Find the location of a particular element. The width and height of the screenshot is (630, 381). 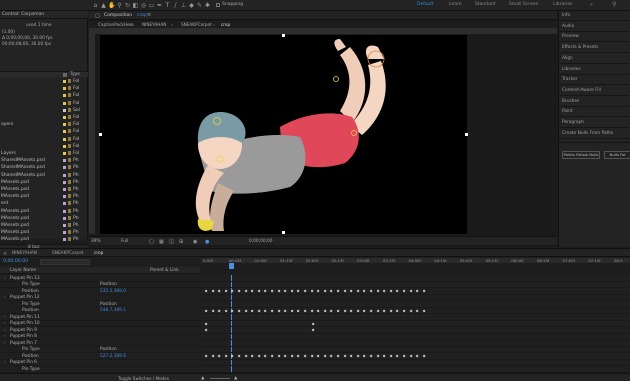

project-item: ent Ph is located at coordinates (44, 203).